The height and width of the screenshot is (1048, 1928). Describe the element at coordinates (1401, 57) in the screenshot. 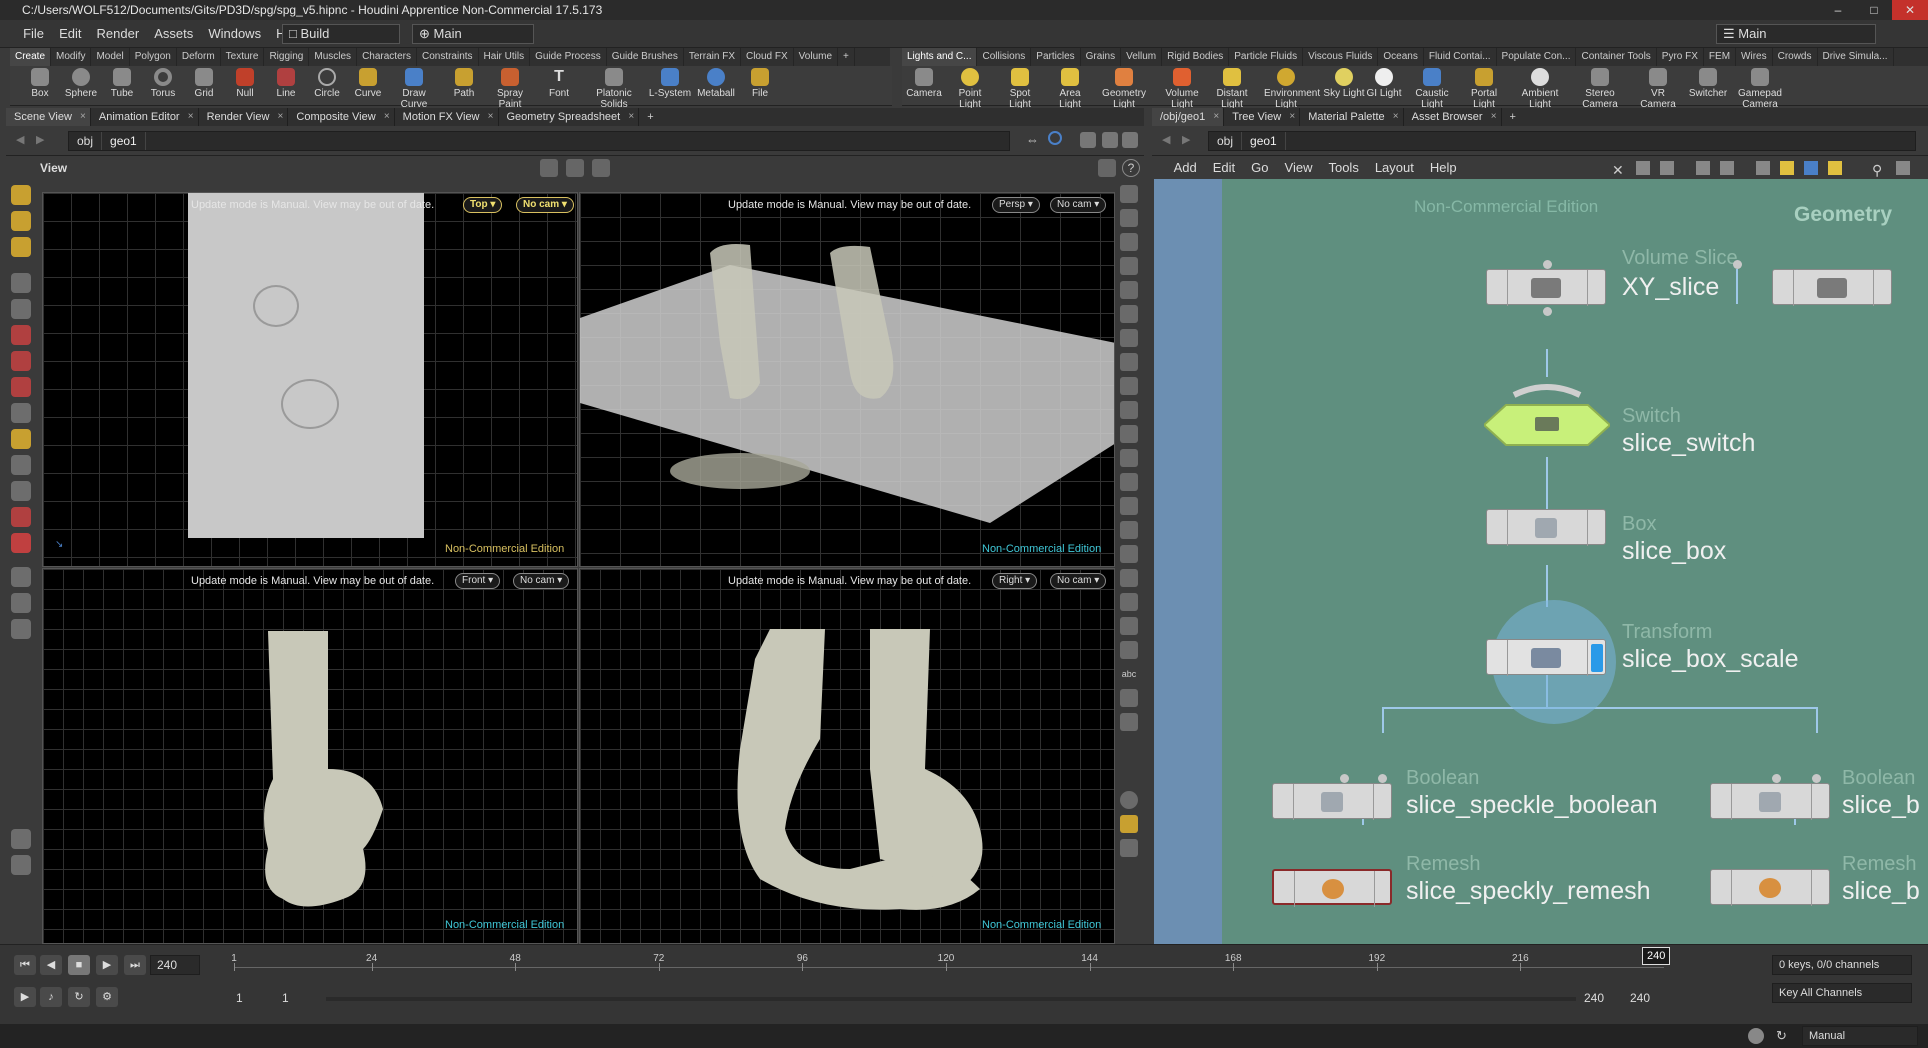

I see `shelf-tab: Oceans` at that location.